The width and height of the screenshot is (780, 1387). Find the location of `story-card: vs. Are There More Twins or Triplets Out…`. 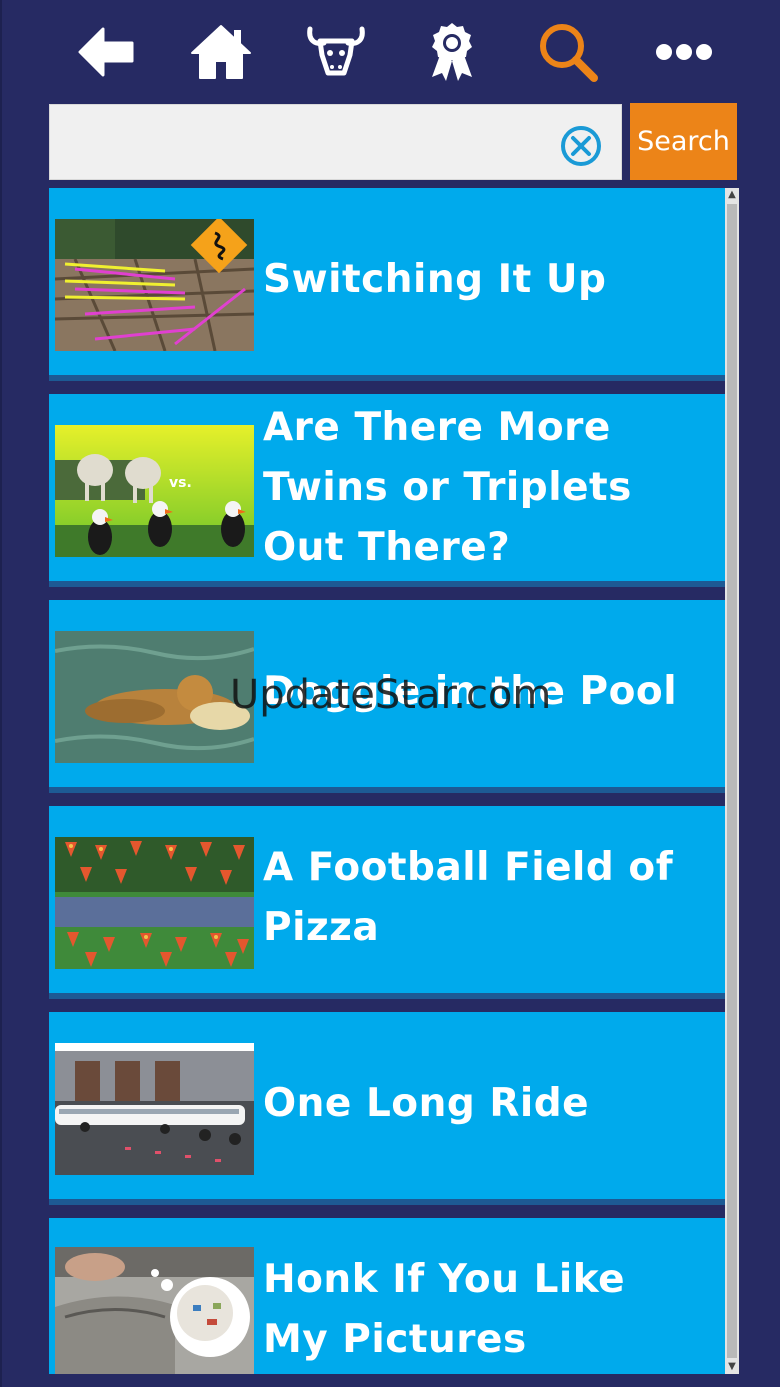

story-card: vs. Are There More Twins or Triplets Out… is located at coordinates (387, 490).